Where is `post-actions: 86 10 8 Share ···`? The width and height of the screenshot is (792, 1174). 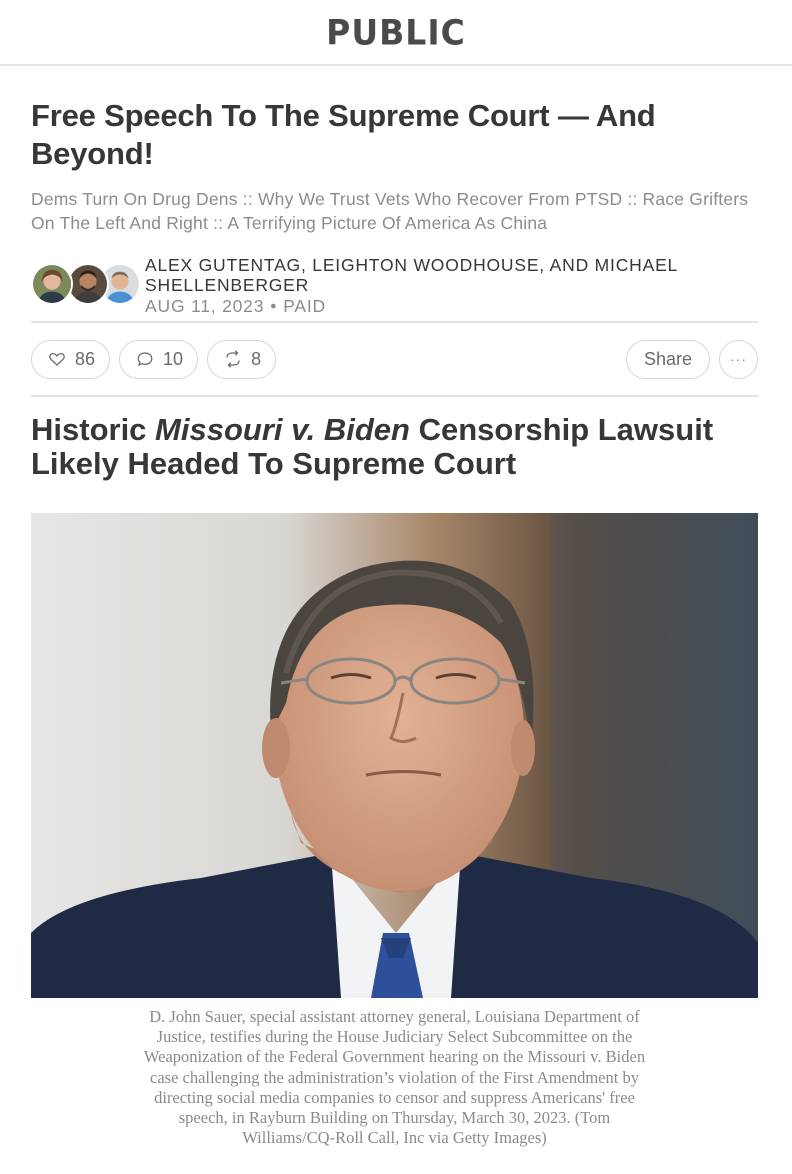
post-actions: 86 10 8 Share ··· is located at coordinates (394, 359).